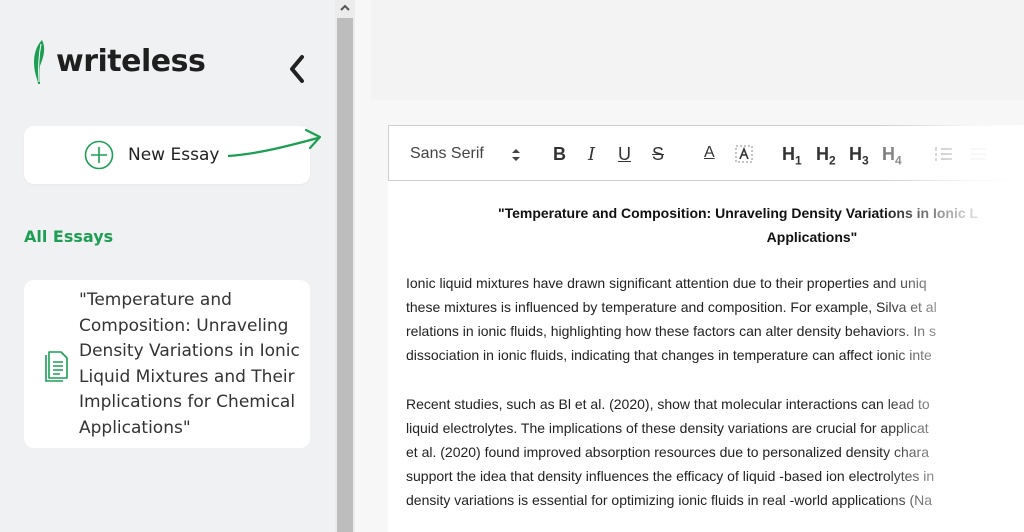 This screenshot has height=532, width=1024. I want to click on italic-button: I, so click(591, 154).